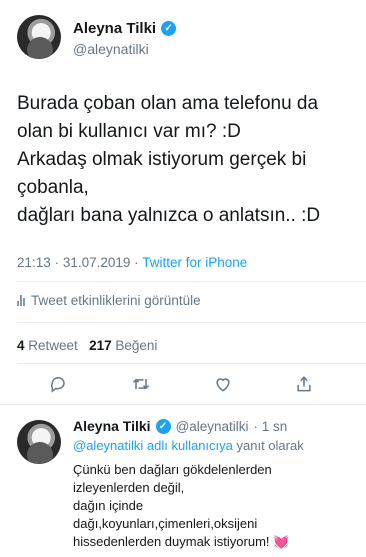  I want to click on tweet-text-line: olan bi kullanıcı var mı? :D, so click(129, 131).